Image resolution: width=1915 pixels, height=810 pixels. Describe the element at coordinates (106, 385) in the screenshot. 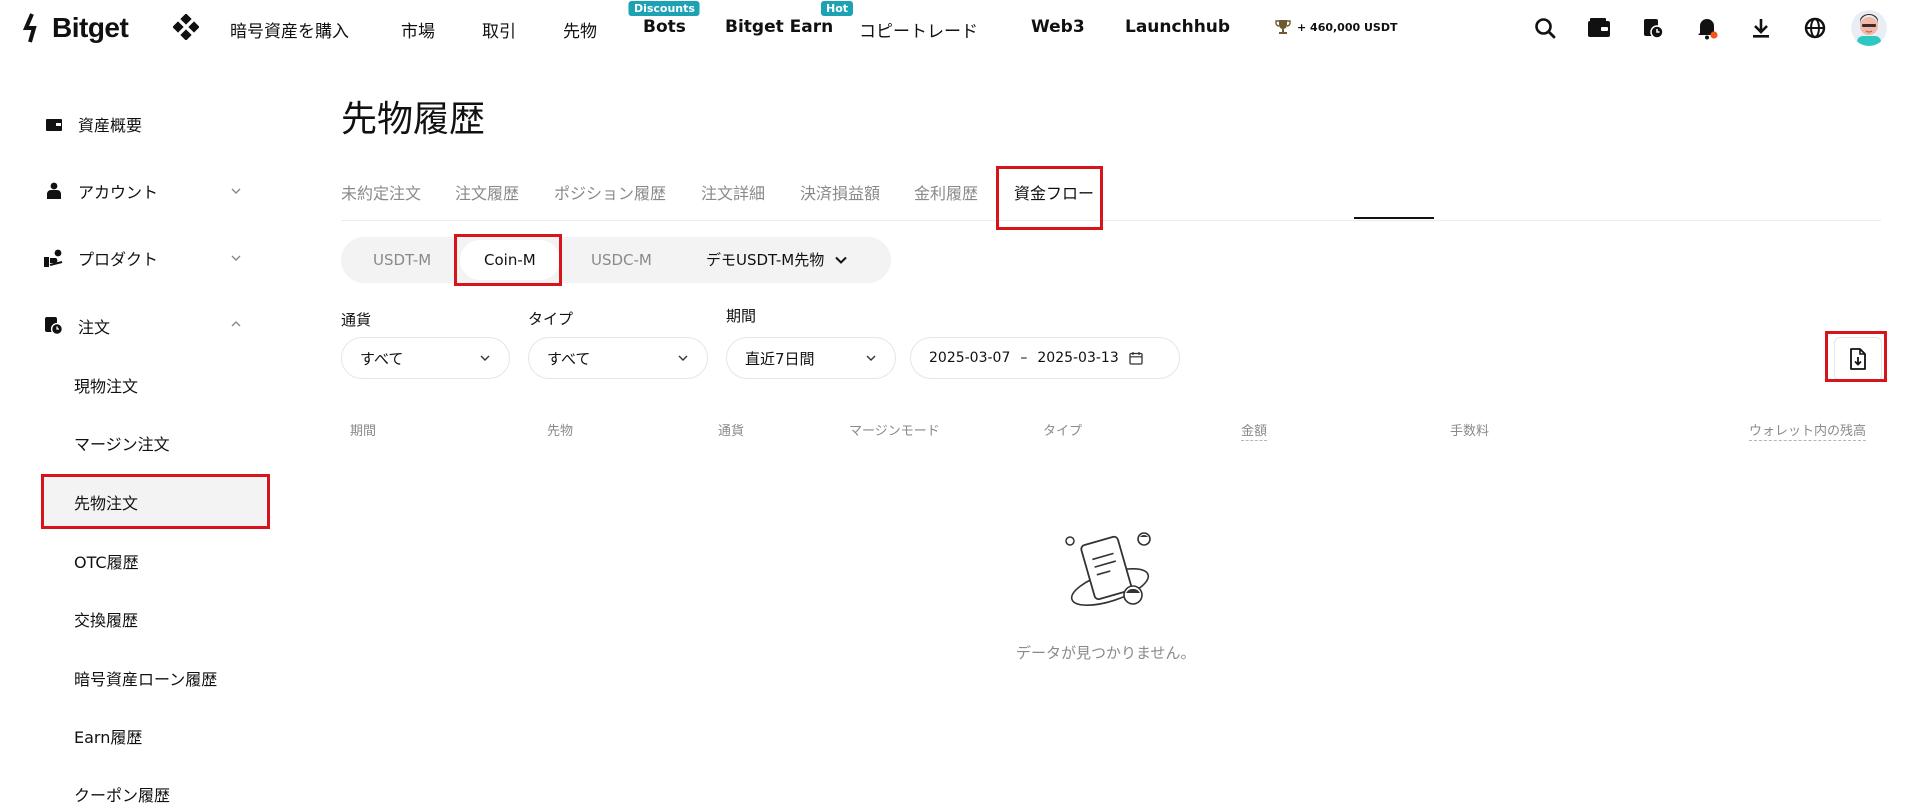

I see `sidebar-item-spot-orders: 現物注文` at that location.